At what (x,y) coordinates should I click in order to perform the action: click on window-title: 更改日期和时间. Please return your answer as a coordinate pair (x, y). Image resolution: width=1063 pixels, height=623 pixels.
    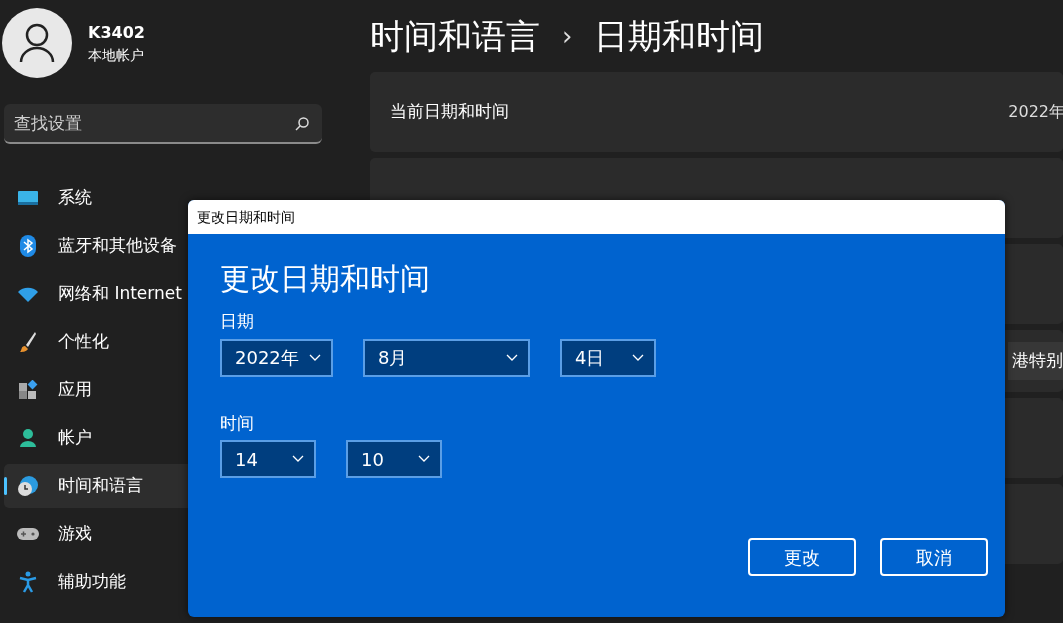
    Looking at the image, I should click on (246, 217).